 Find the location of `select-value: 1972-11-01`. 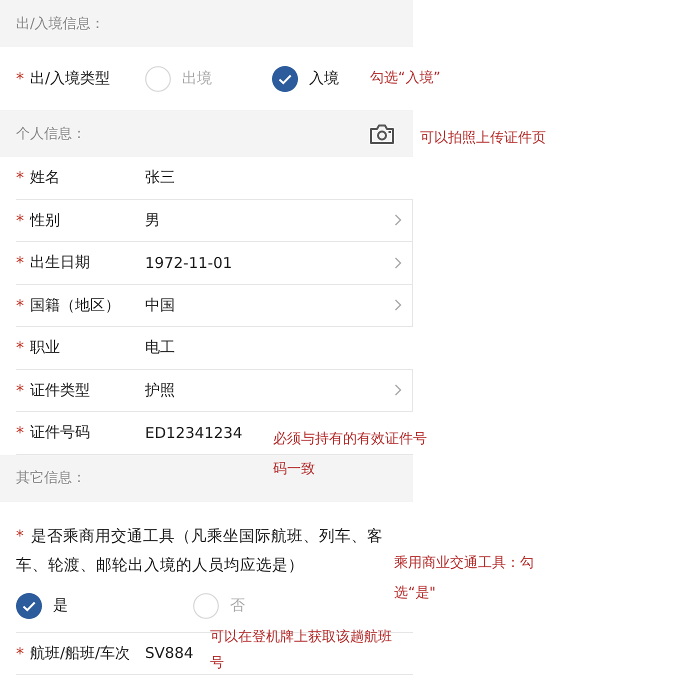

select-value: 1972-11-01 is located at coordinates (188, 263).